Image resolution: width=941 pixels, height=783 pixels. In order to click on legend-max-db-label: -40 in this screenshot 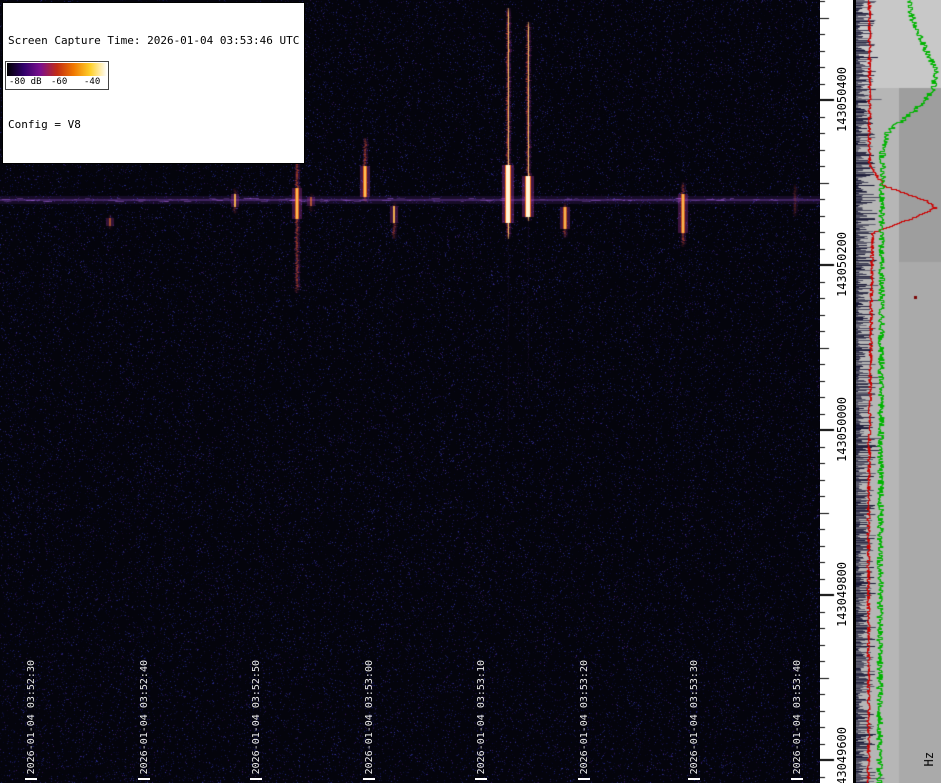, I will do `click(92, 82)`.